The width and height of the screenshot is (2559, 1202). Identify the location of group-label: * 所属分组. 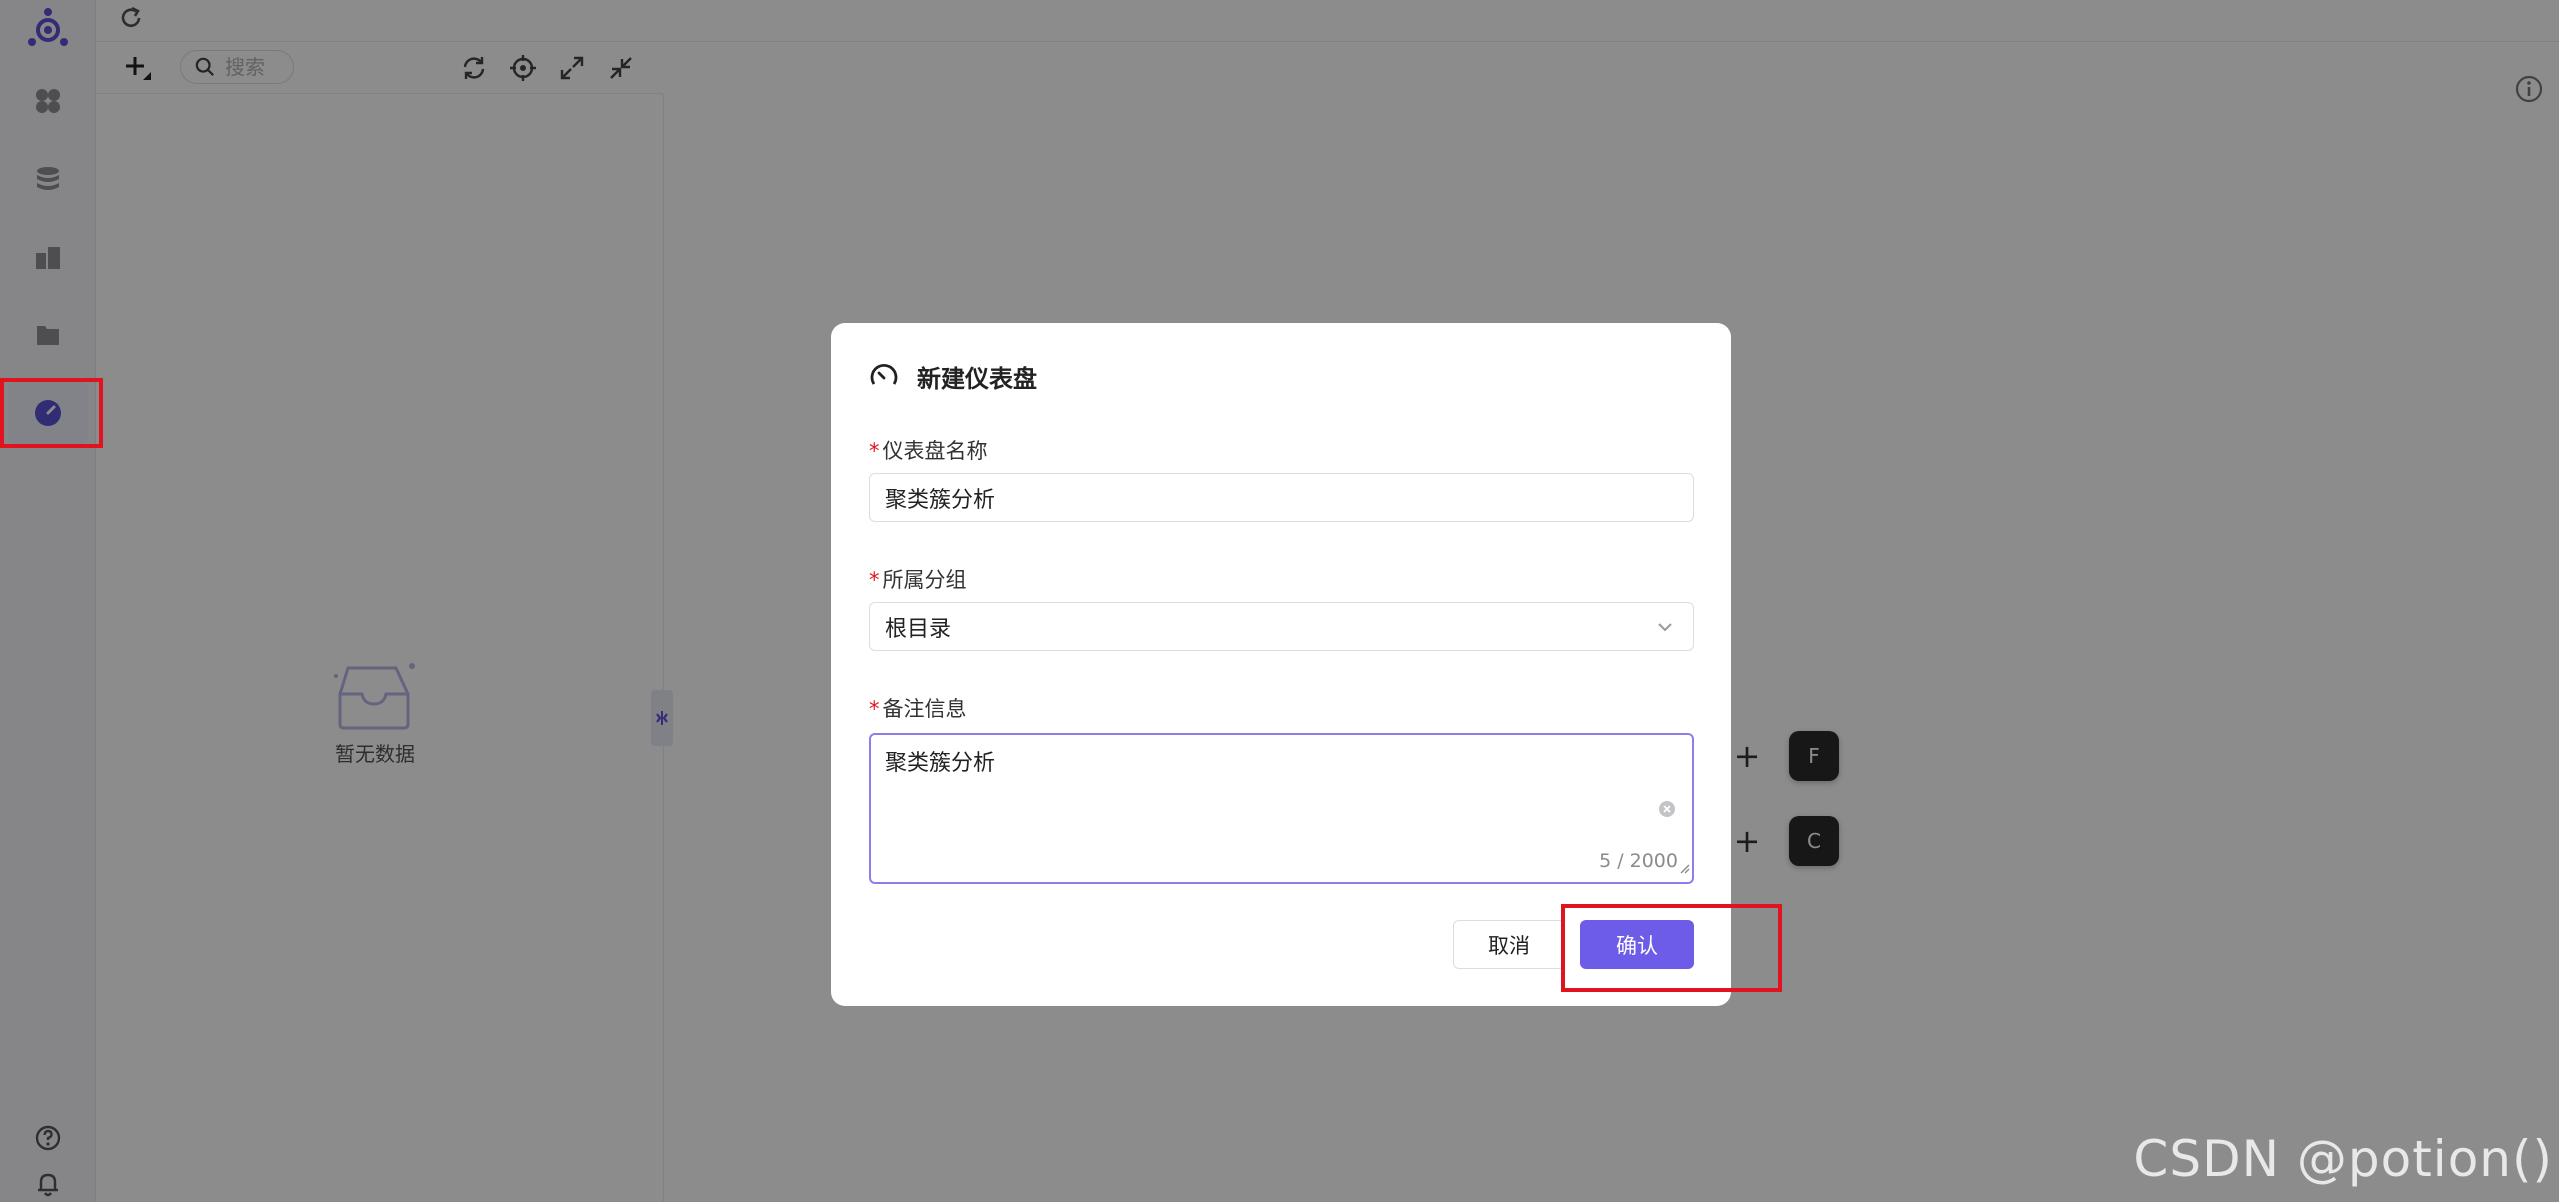
(918, 579).